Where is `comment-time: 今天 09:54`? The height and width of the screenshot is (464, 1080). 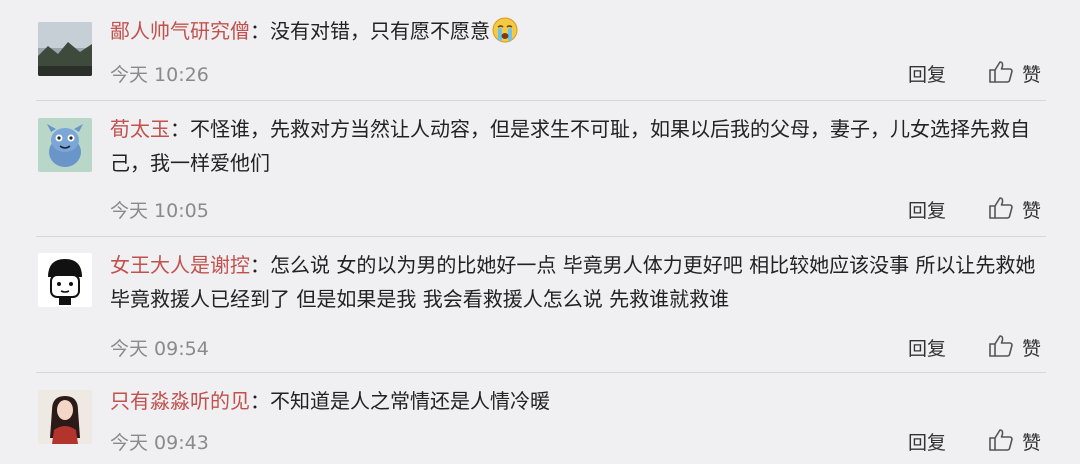
comment-time: 今天 09:54 is located at coordinates (159, 349).